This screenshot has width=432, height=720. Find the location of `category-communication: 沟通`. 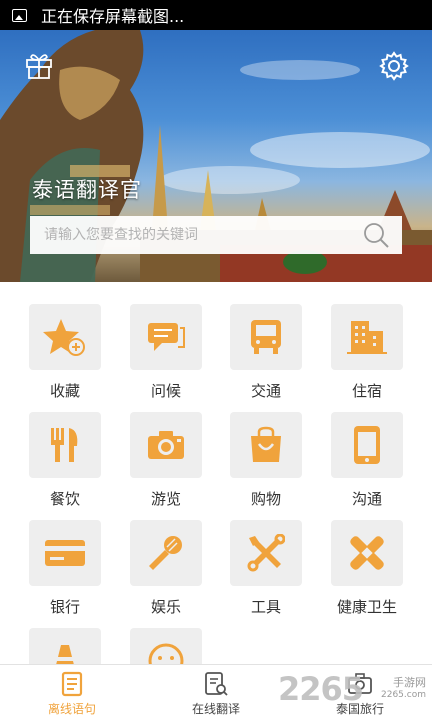

category-communication: 沟通 is located at coordinates (367, 460).